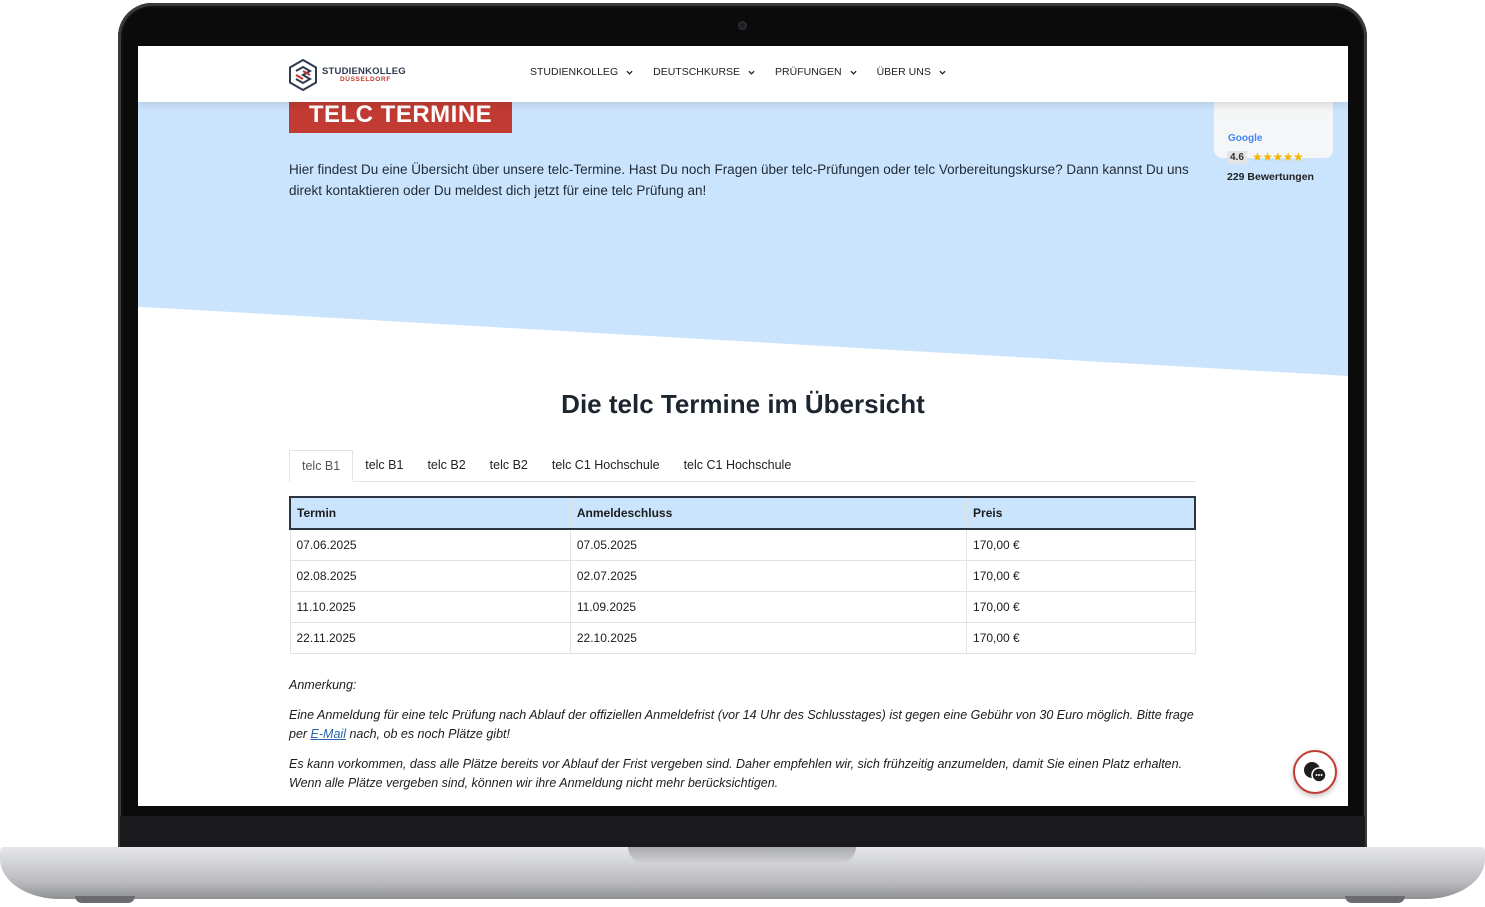  I want to click on nav-item-label: DEUTSCHKURSE, so click(697, 72).